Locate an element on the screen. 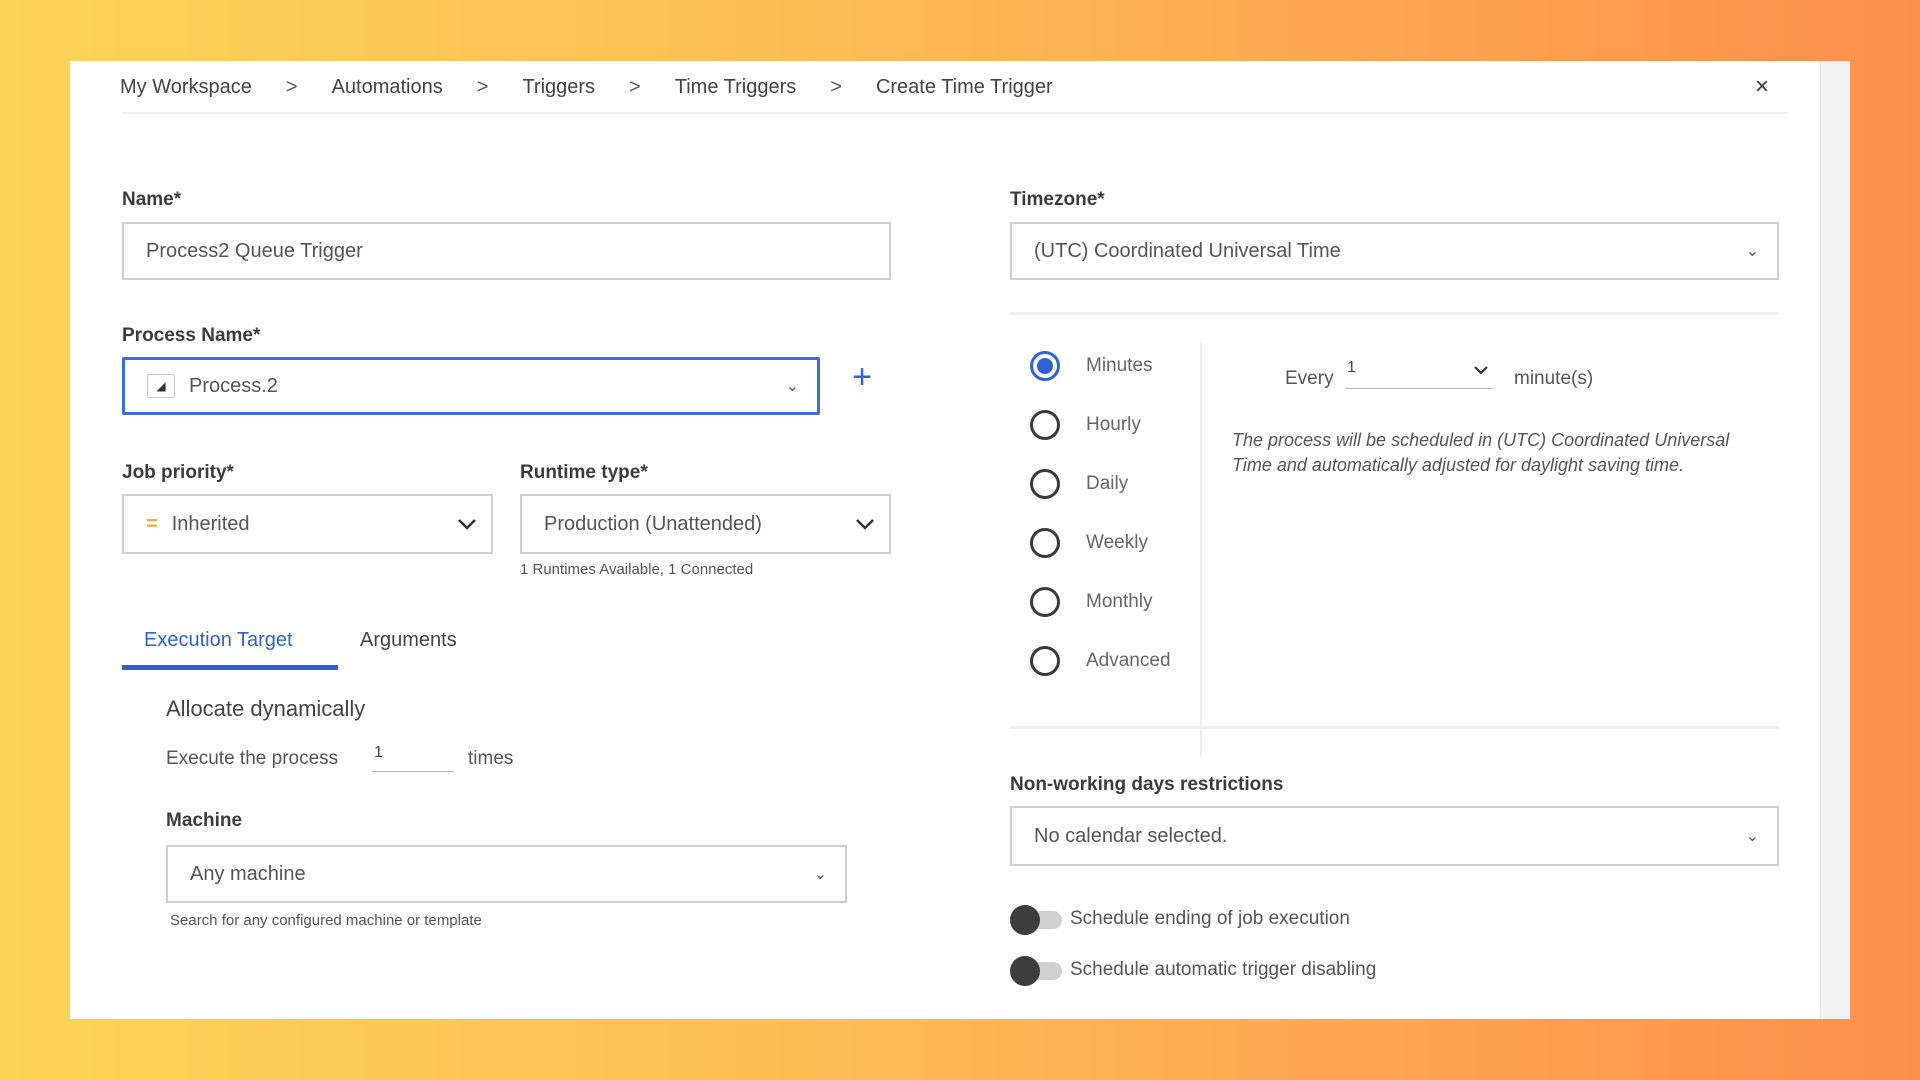 Image resolution: width=1920 pixels, height=1080 pixels. non-working-days-select: No calendar selected. ⌄ is located at coordinates (1394, 836).